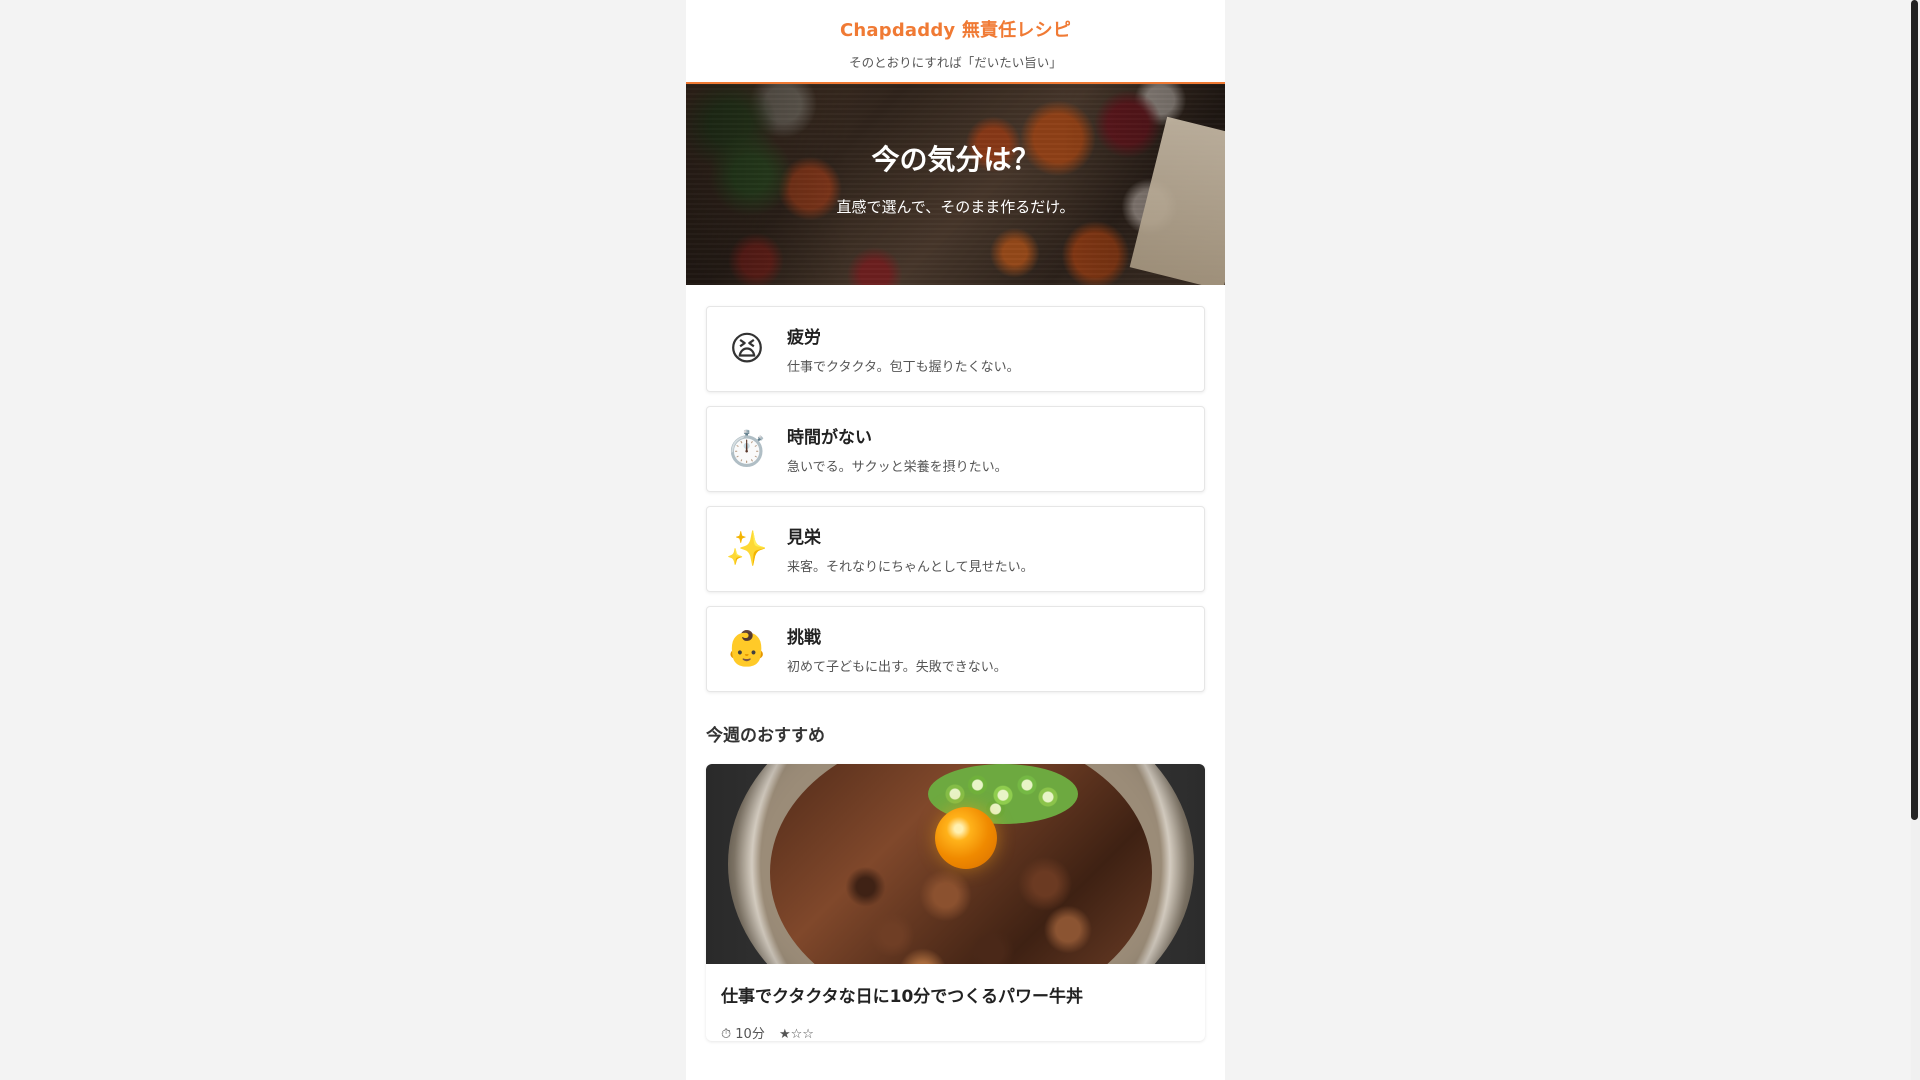  What do you see at coordinates (743, 1034) in the screenshot?
I see `cook-time: ⏱ 10分` at bounding box center [743, 1034].